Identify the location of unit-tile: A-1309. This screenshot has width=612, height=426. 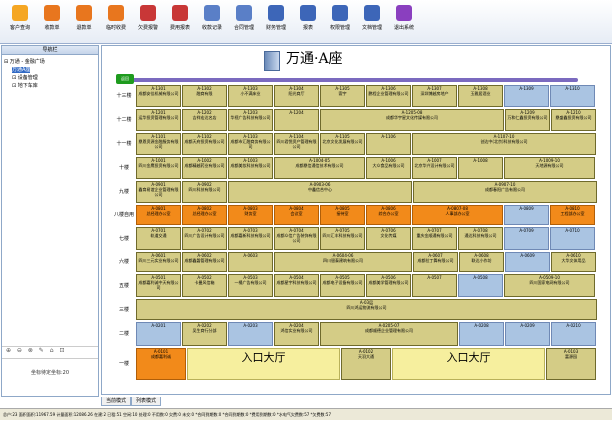
(526, 96).